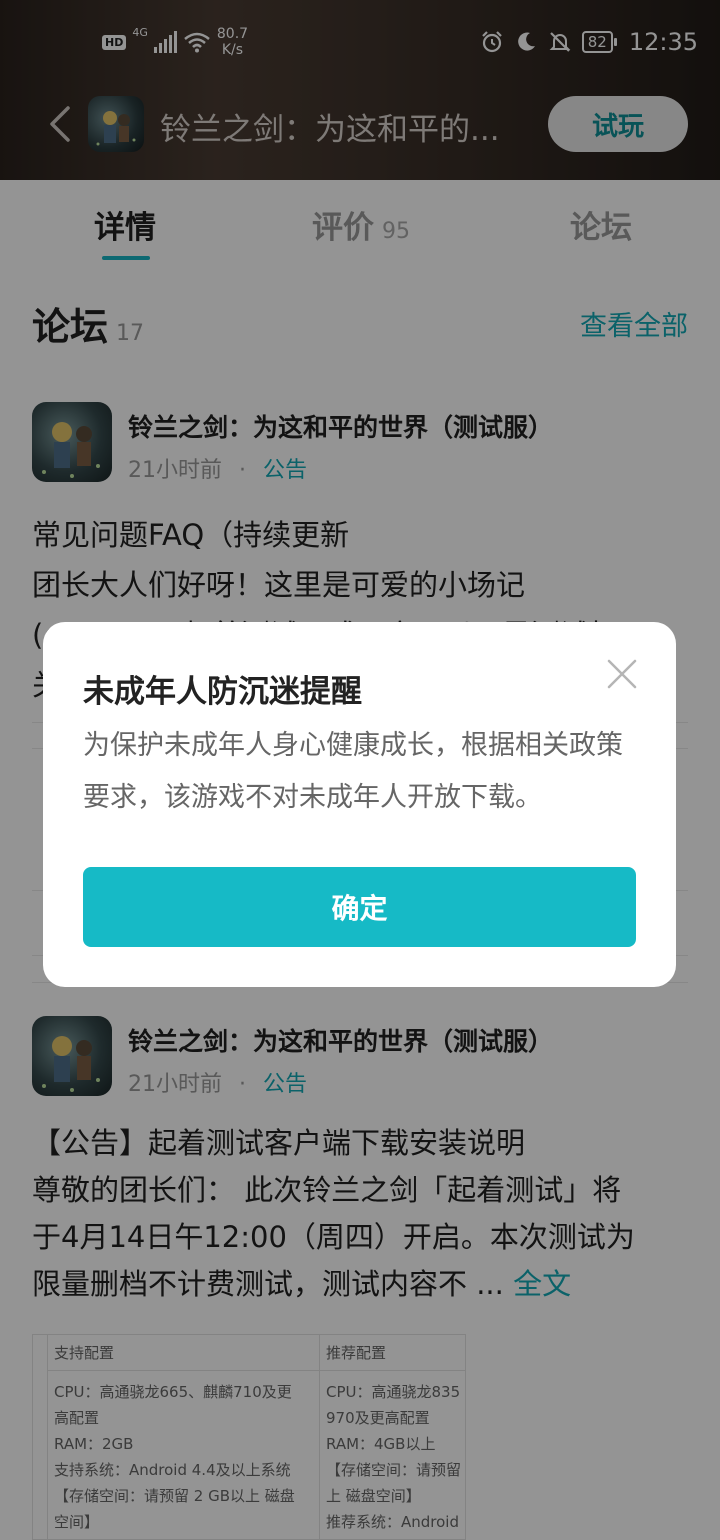  What do you see at coordinates (353, 771) in the screenshot?
I see `dialog-message: 为保护未成年人身心健康成长，根据相关政策要求，该游戏不对未成年人开放下载。` at bounding box center [353, 771].